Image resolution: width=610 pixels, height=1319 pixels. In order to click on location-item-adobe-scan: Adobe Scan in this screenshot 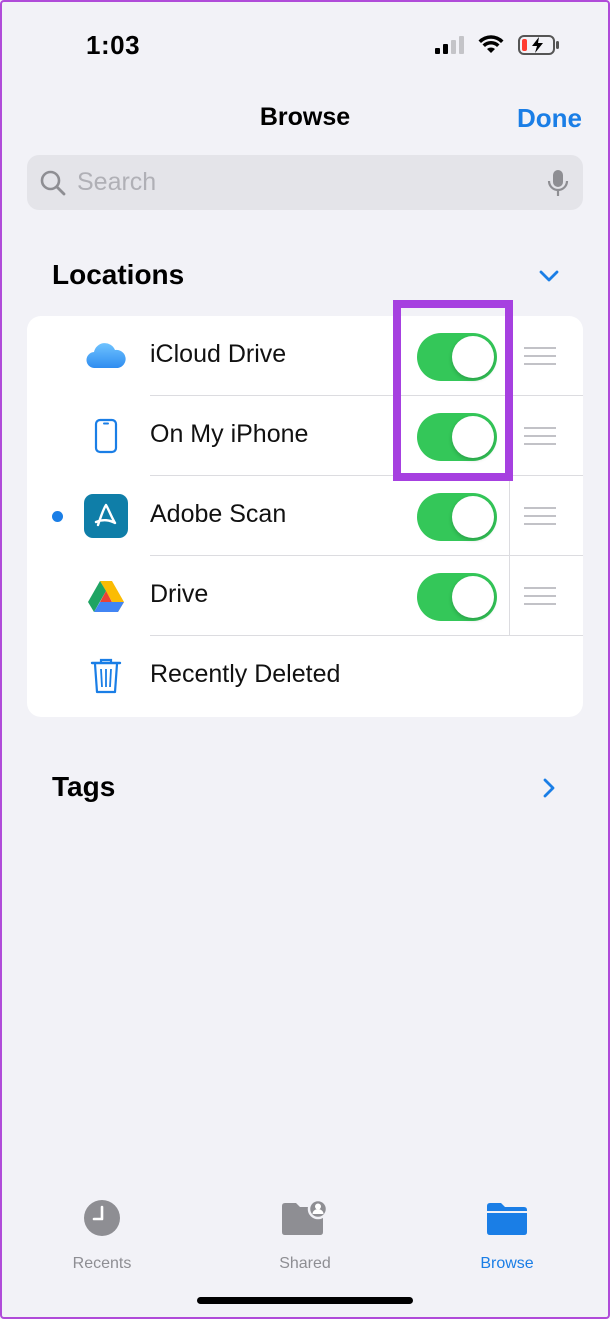, I will do `click(305, 516)`.